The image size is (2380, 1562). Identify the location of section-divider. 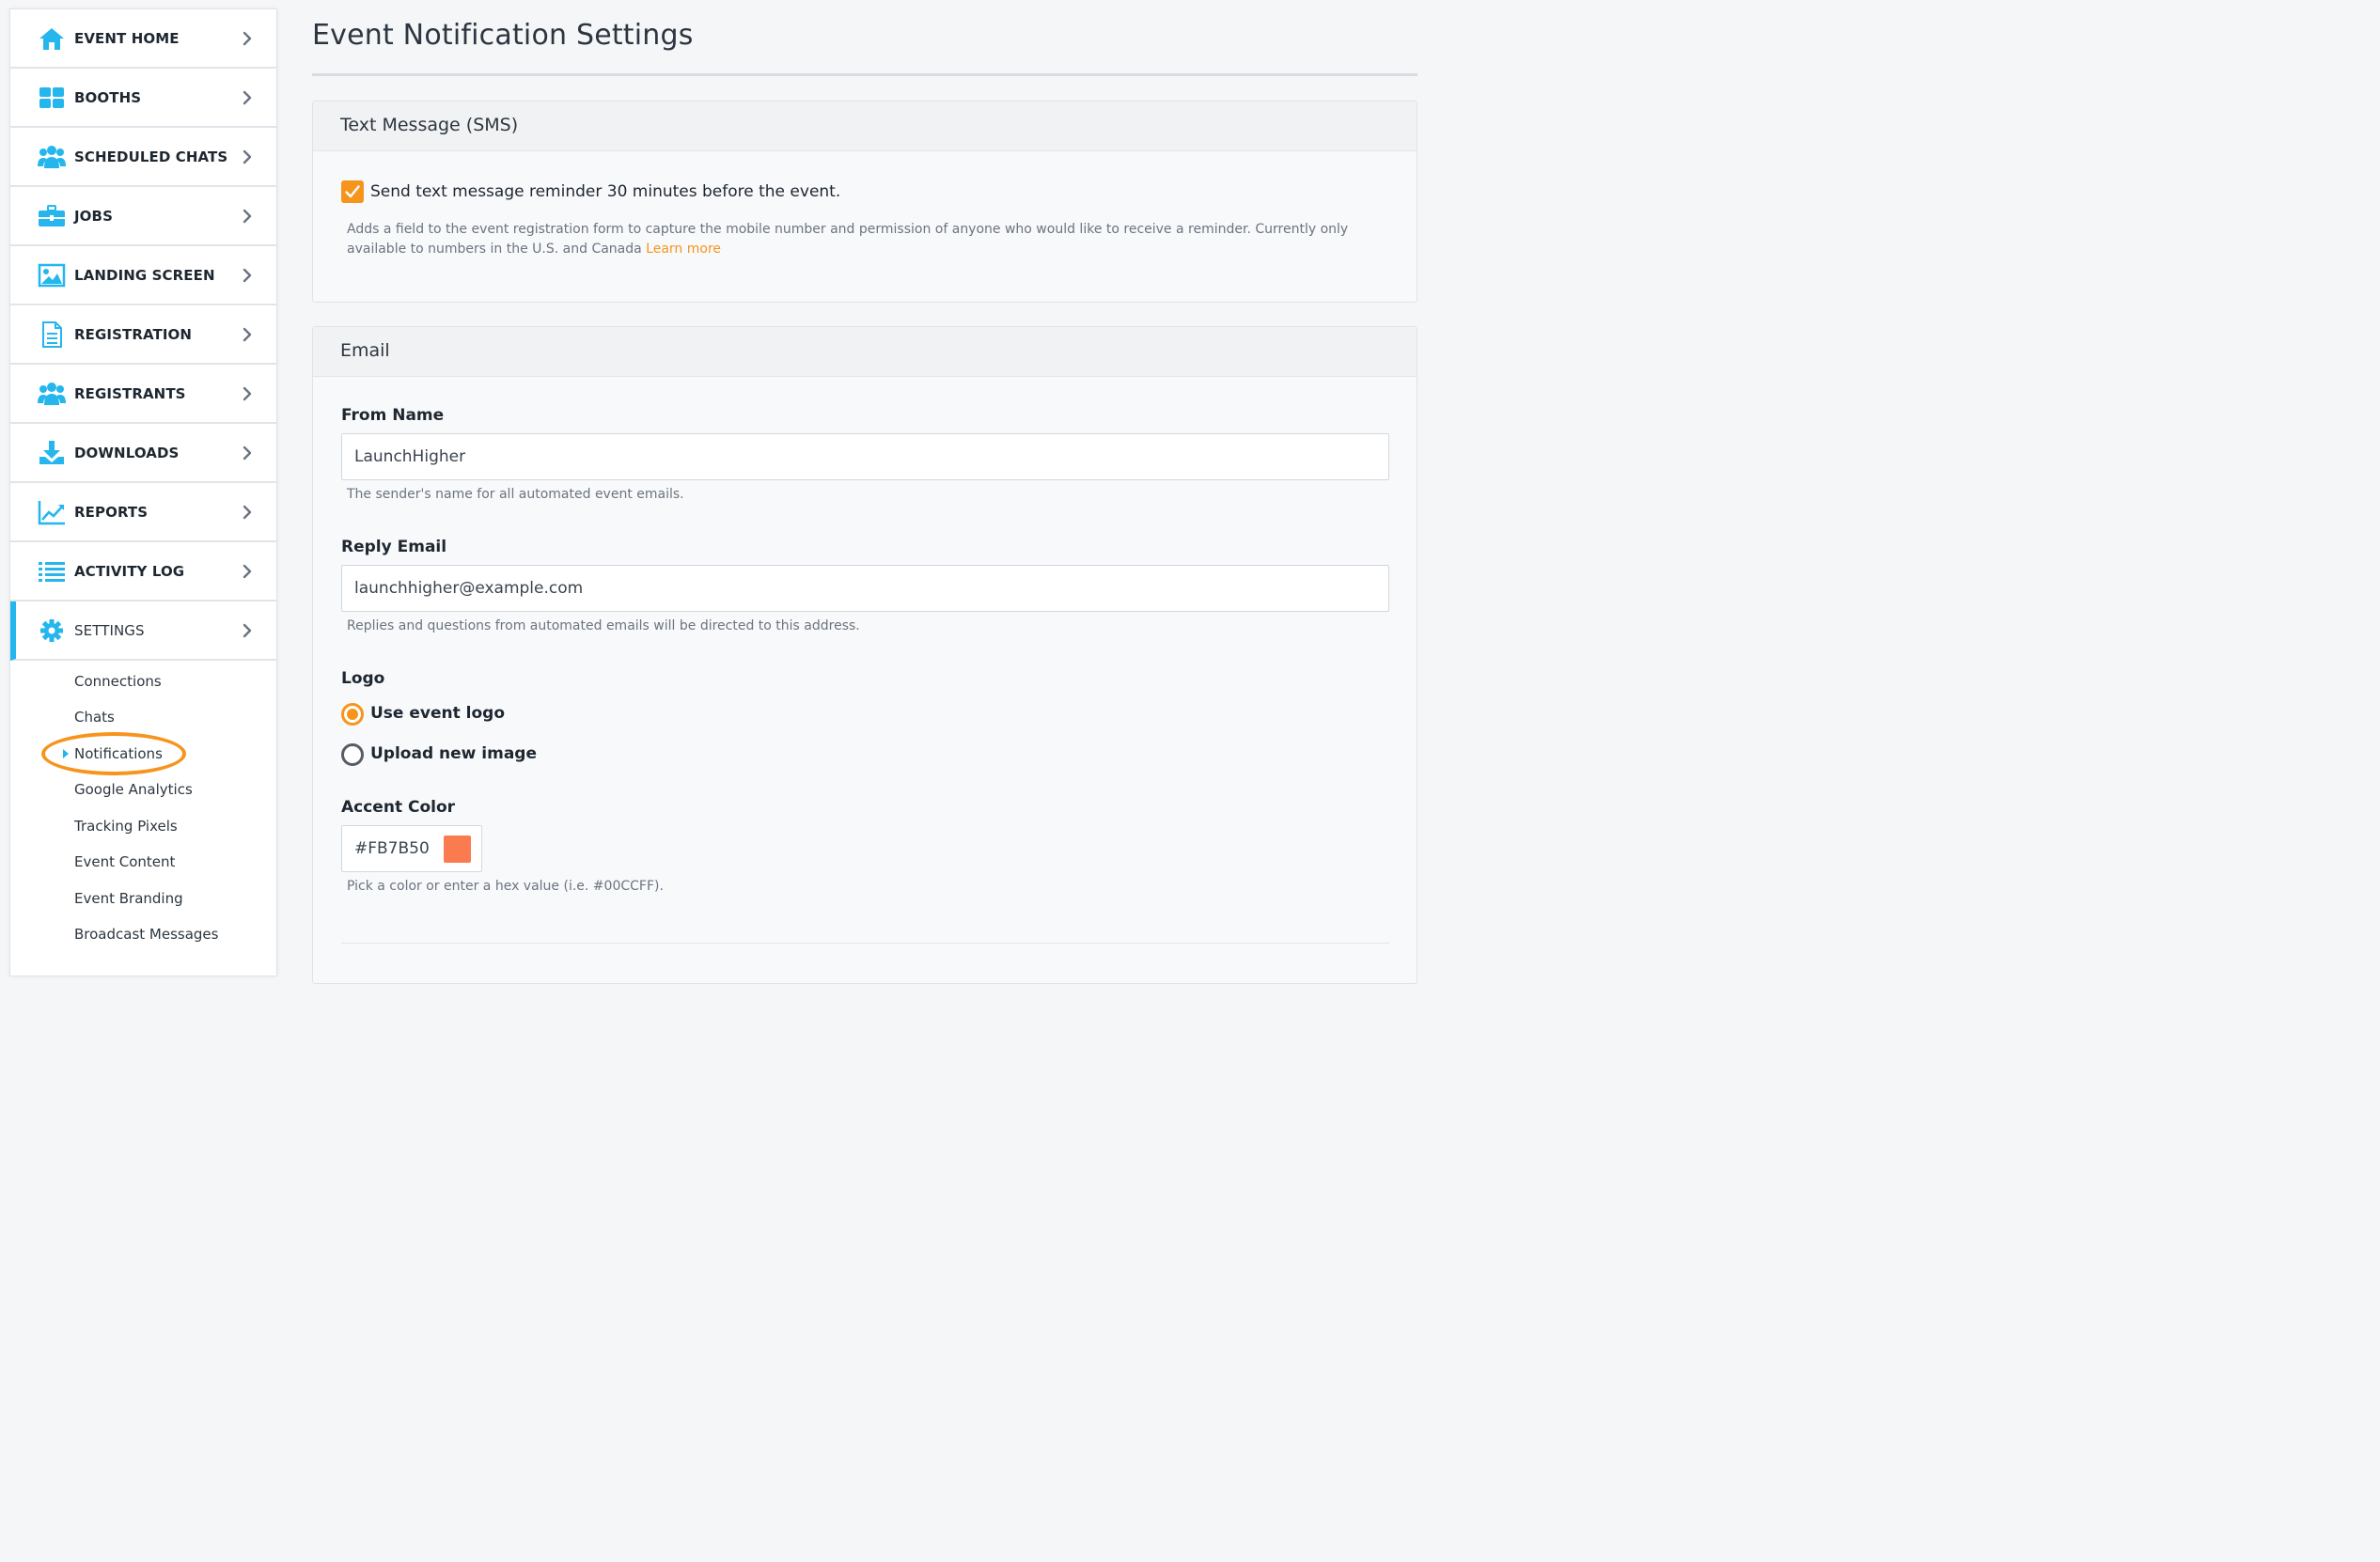
(865, 944).